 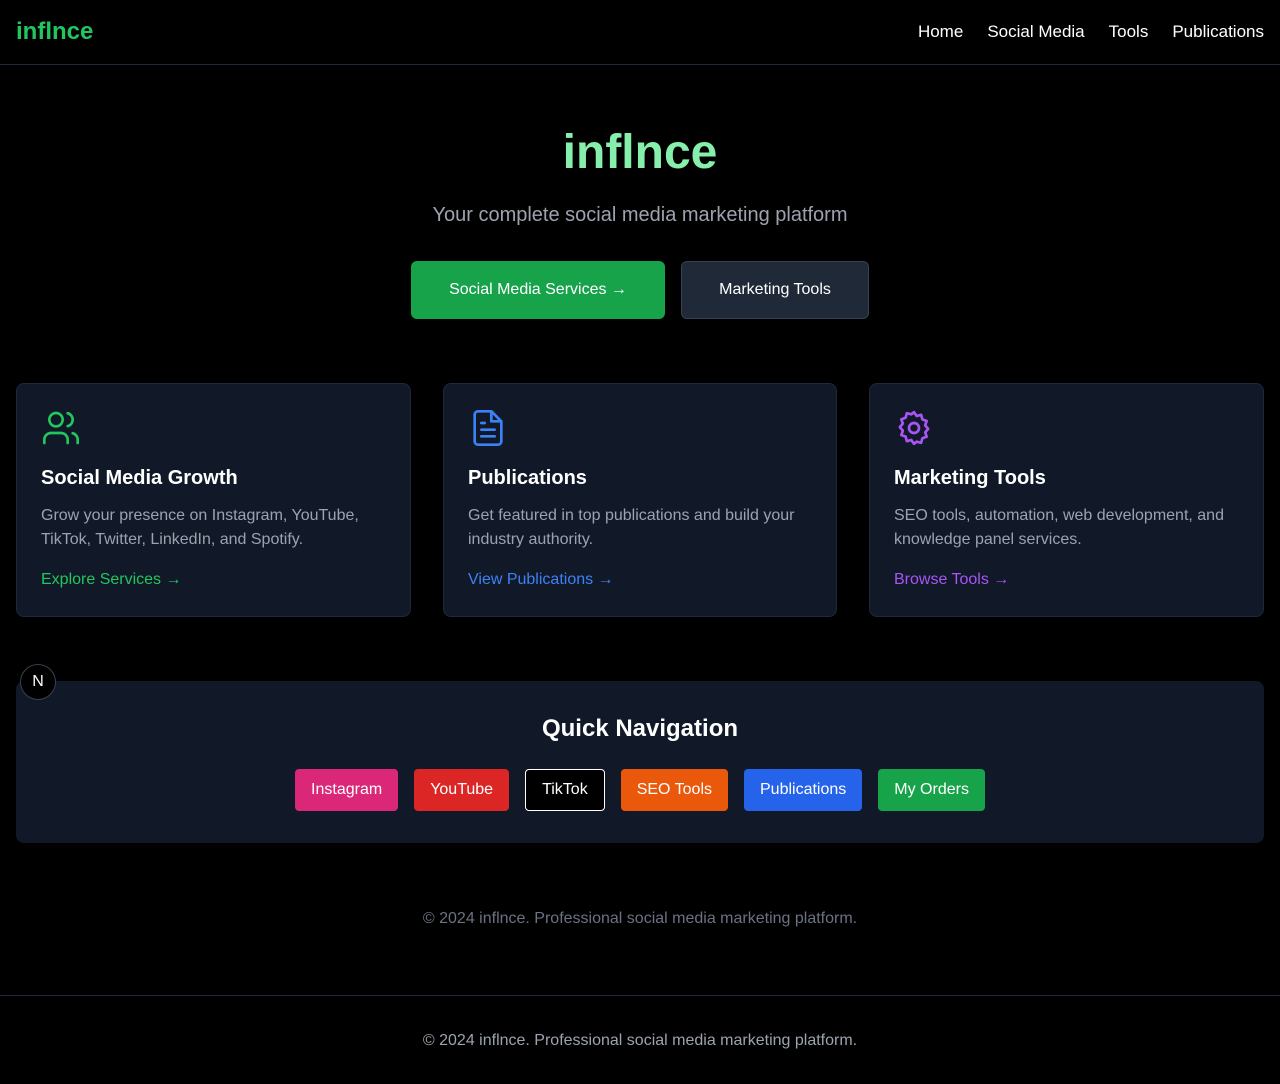 I want to click on main-nav: Home Social Media Tools Publications, so click(x=1091, y=32).